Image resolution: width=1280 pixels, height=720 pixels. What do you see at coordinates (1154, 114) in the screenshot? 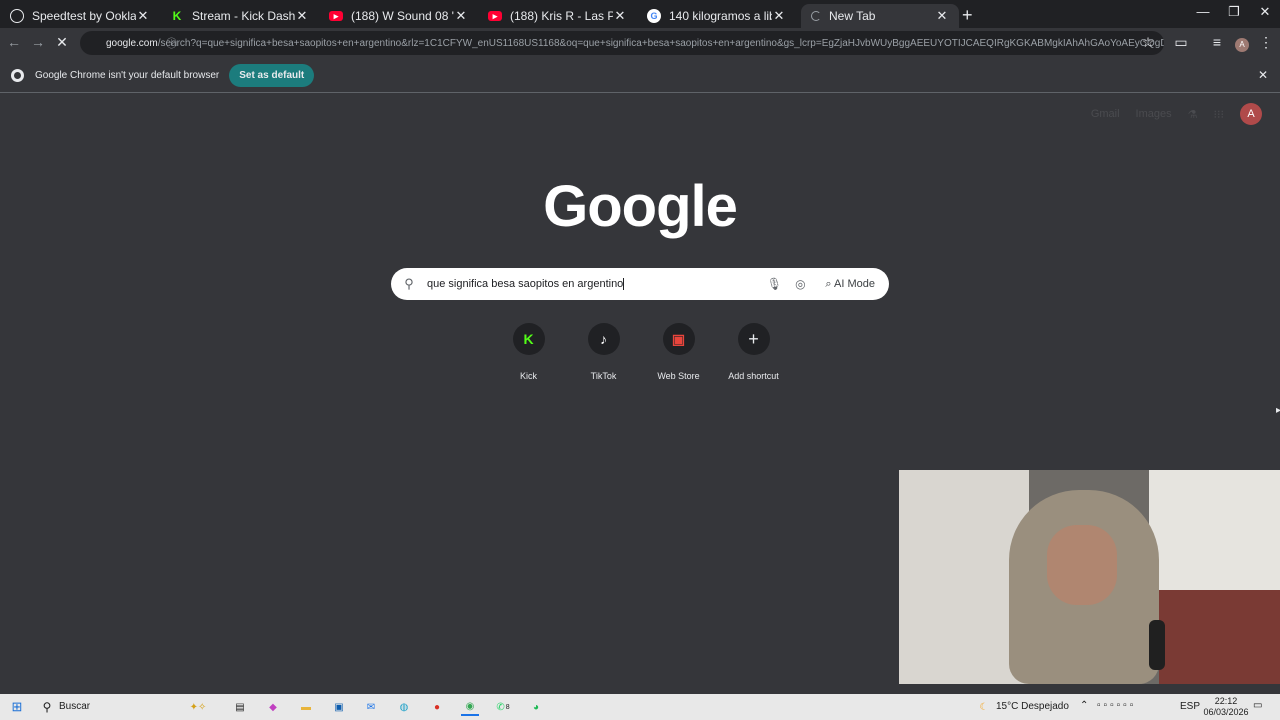
I see `images-link: Images` at bounding box center [1154, 114].